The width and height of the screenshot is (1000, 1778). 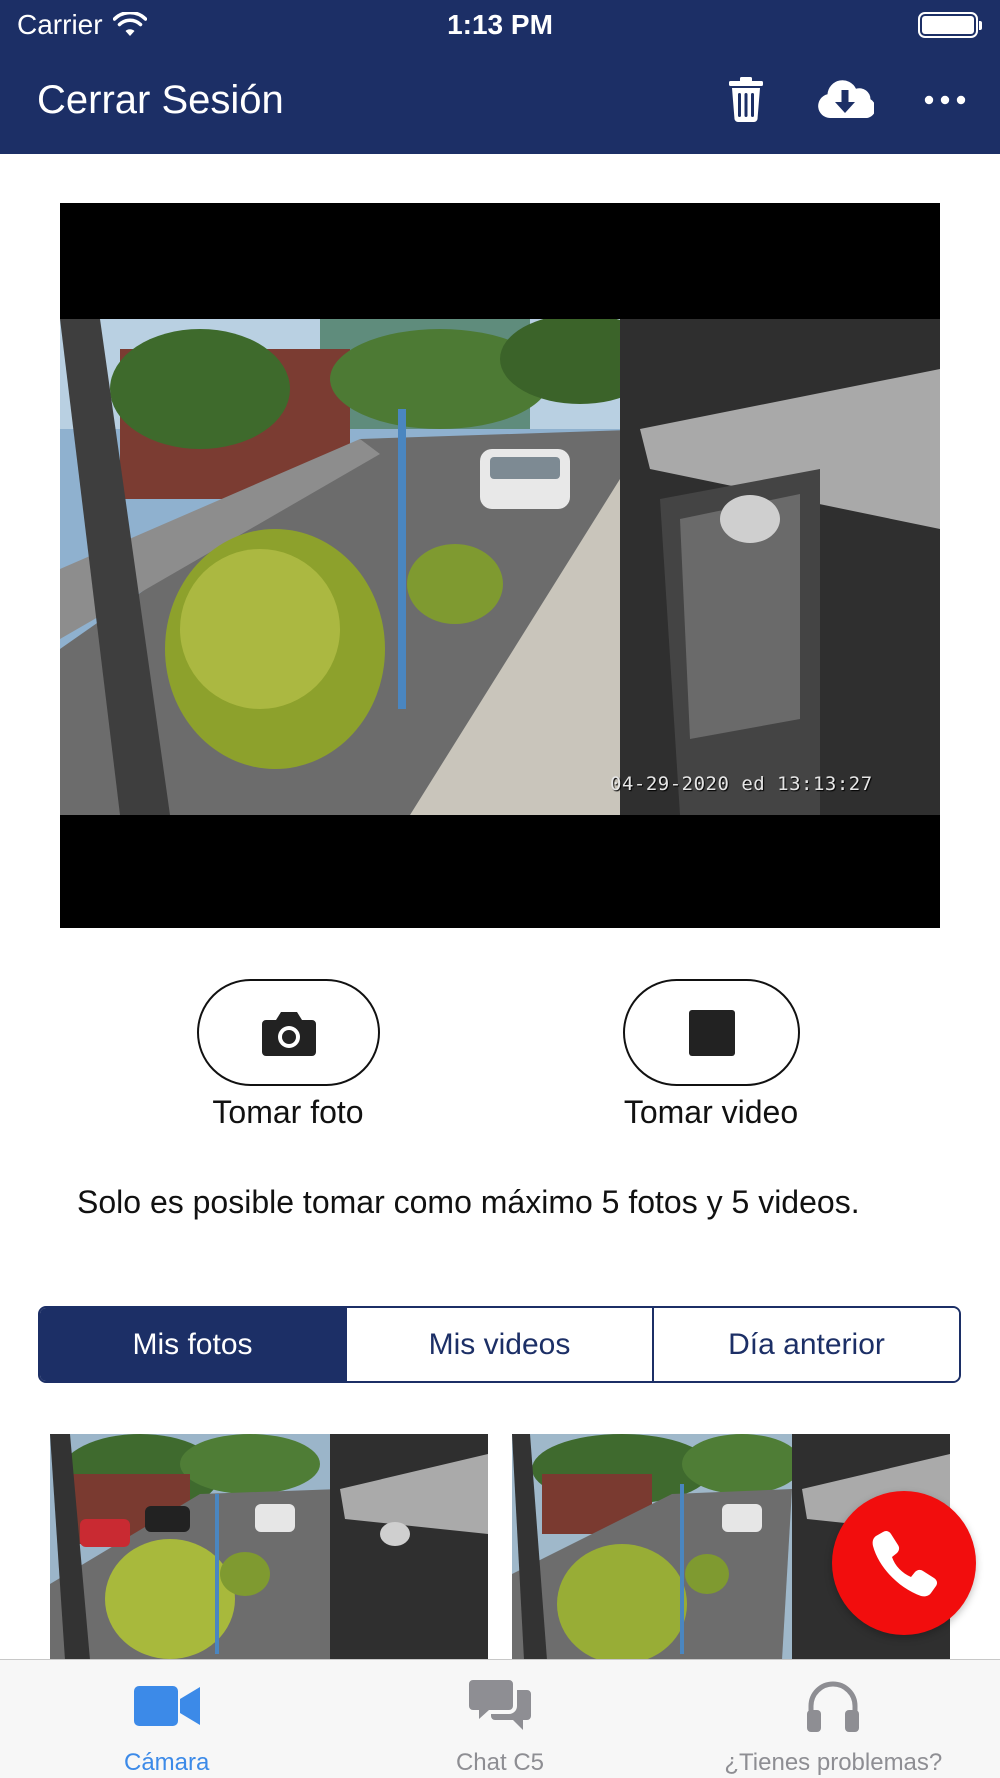 I want to click on segment-mis-videos: Mis videos, so click(x=498, y=1344).